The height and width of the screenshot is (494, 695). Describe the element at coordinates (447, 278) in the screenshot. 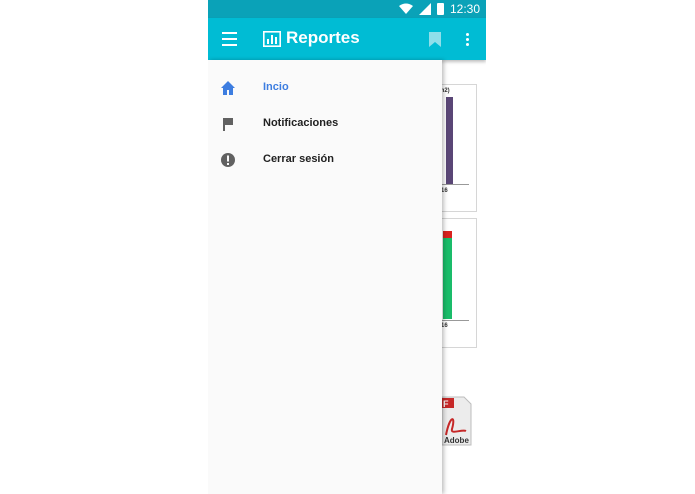

I see `chart-bar-green` at that location.